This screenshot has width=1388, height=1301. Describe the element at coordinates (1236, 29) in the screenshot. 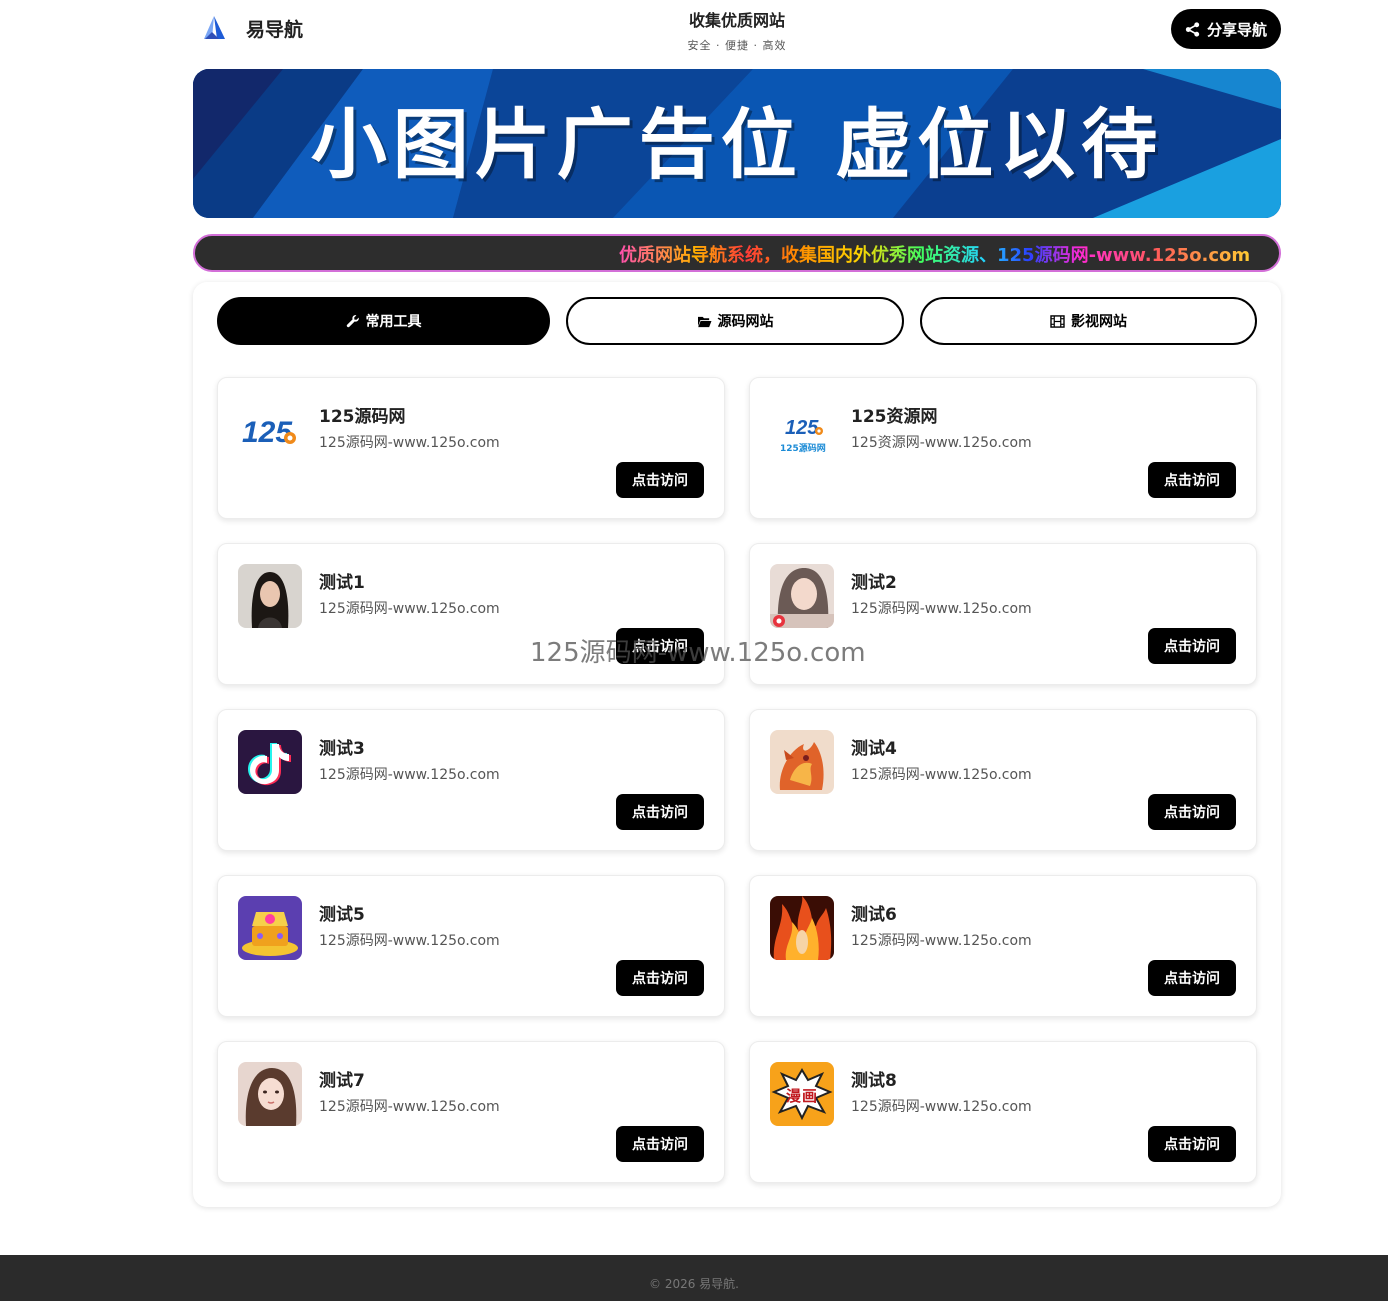

I see `share-label: 分享导航` at that location.